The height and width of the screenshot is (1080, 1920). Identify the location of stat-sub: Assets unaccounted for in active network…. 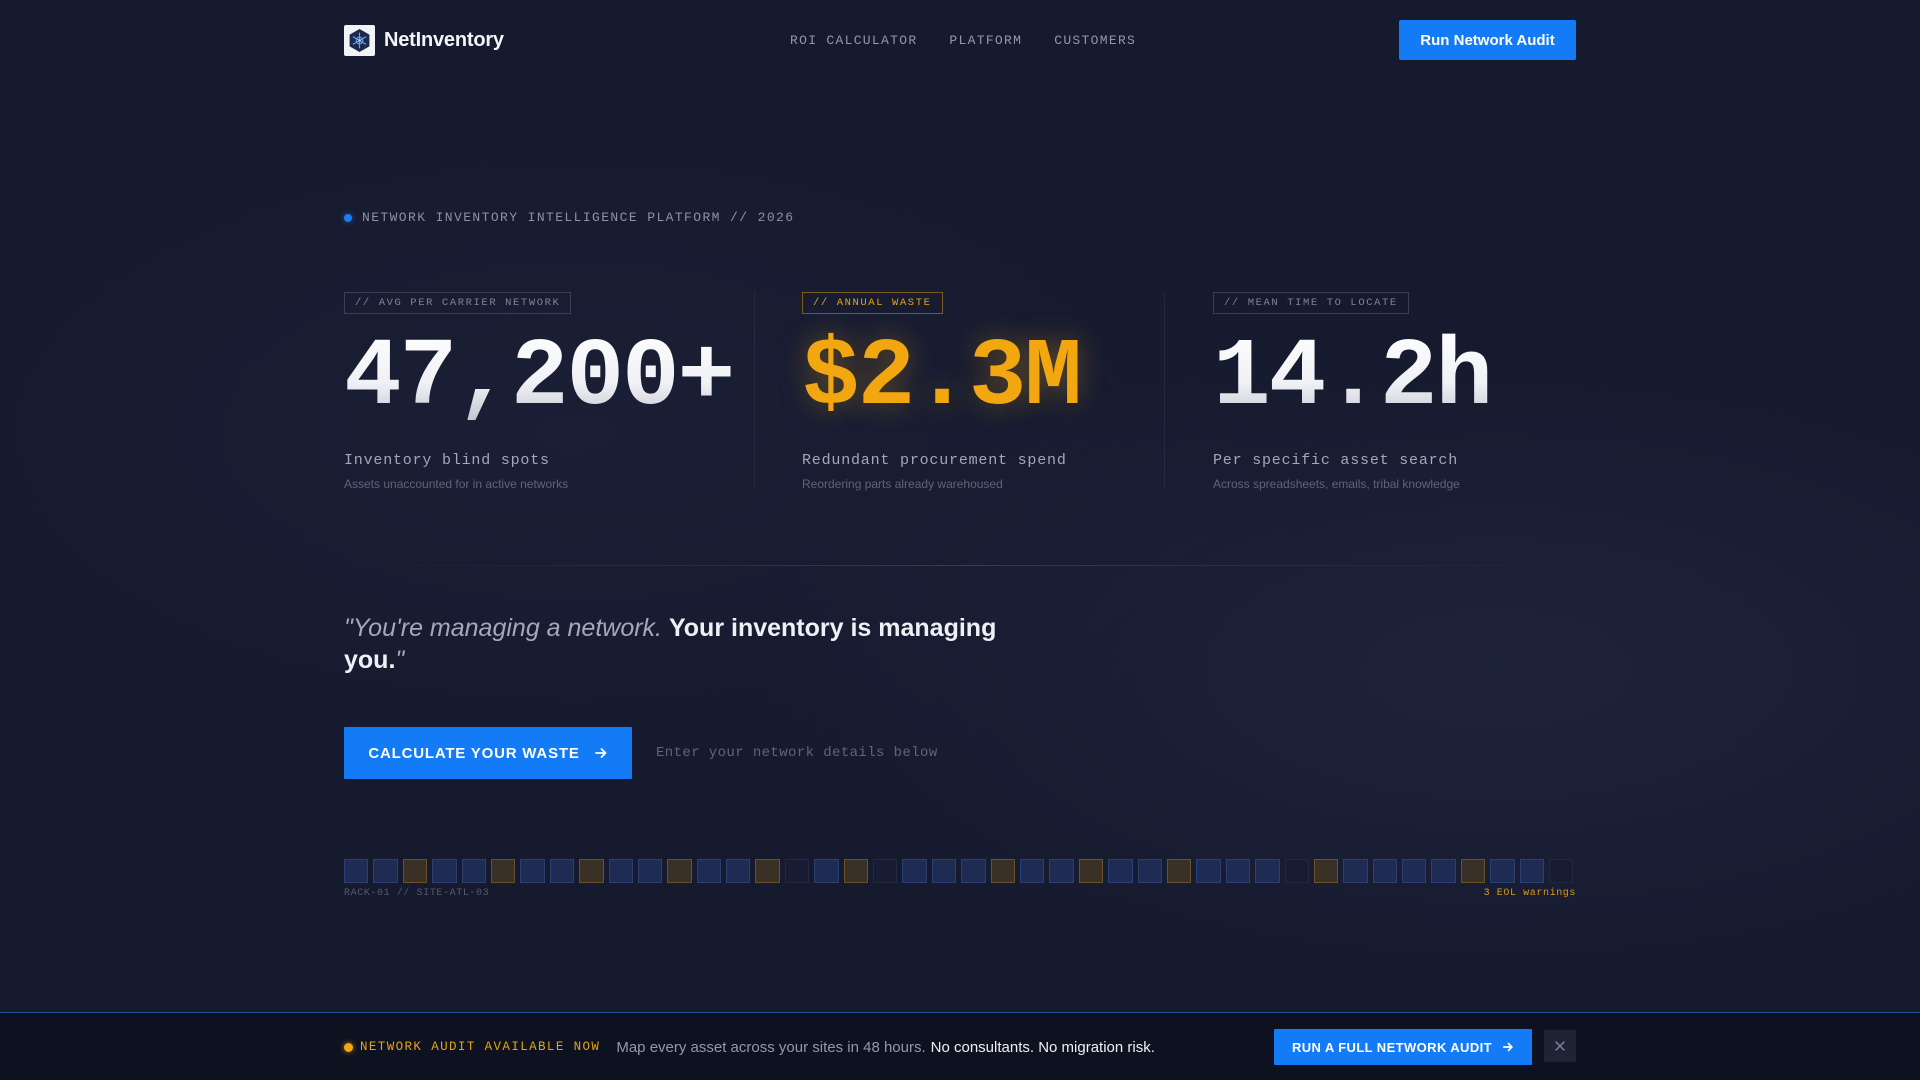
(456, 484).